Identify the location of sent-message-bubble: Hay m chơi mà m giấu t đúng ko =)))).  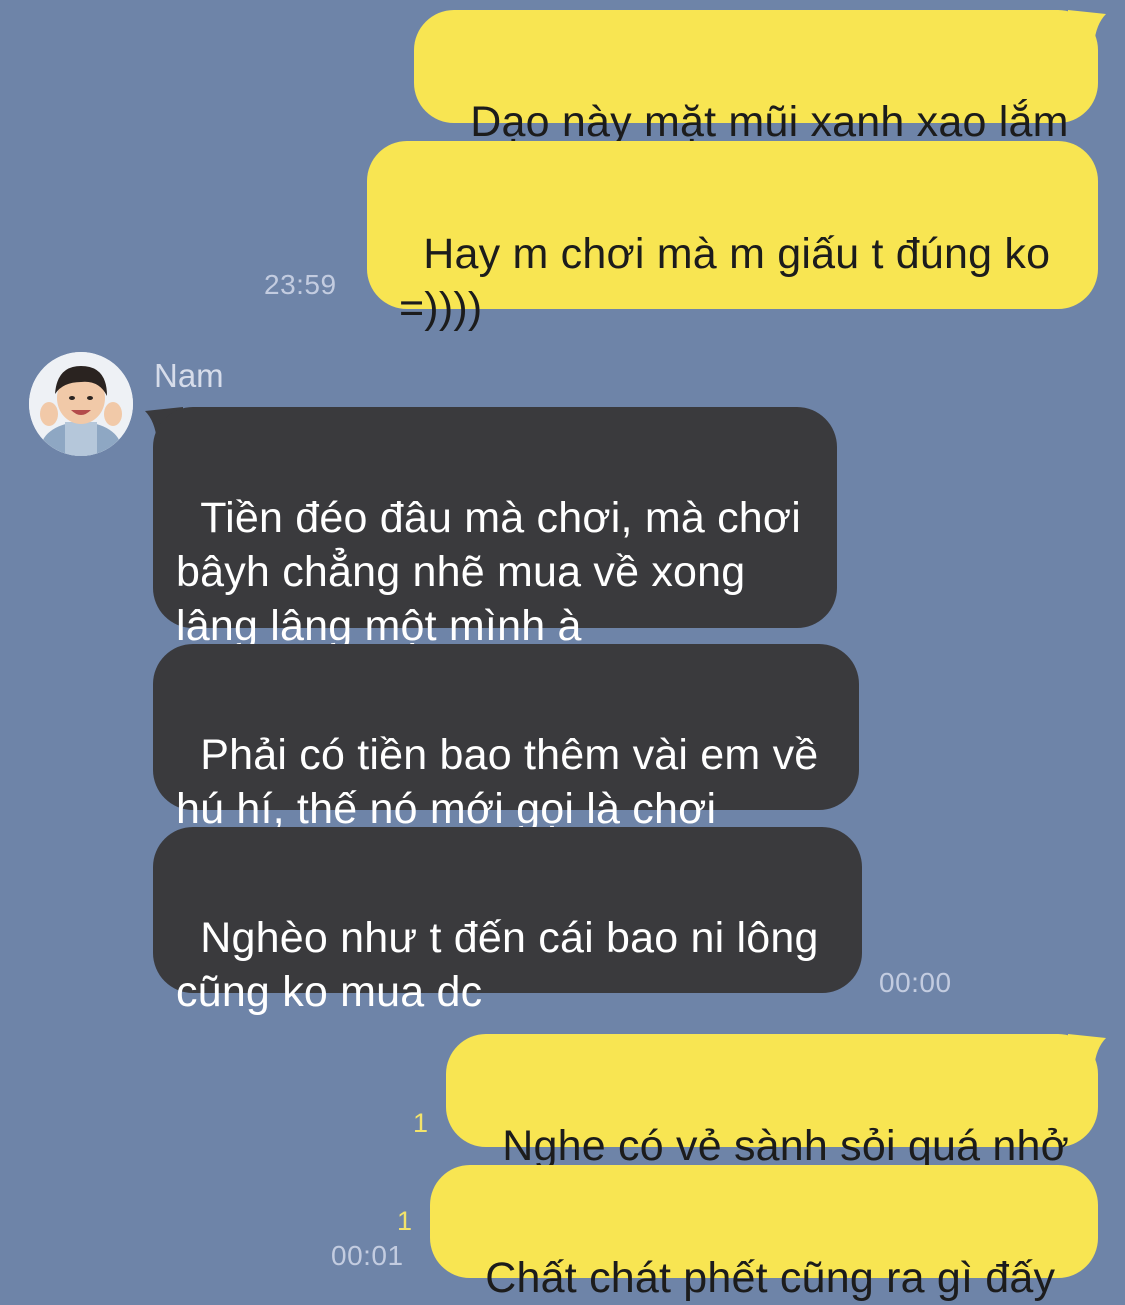
(732, 236).